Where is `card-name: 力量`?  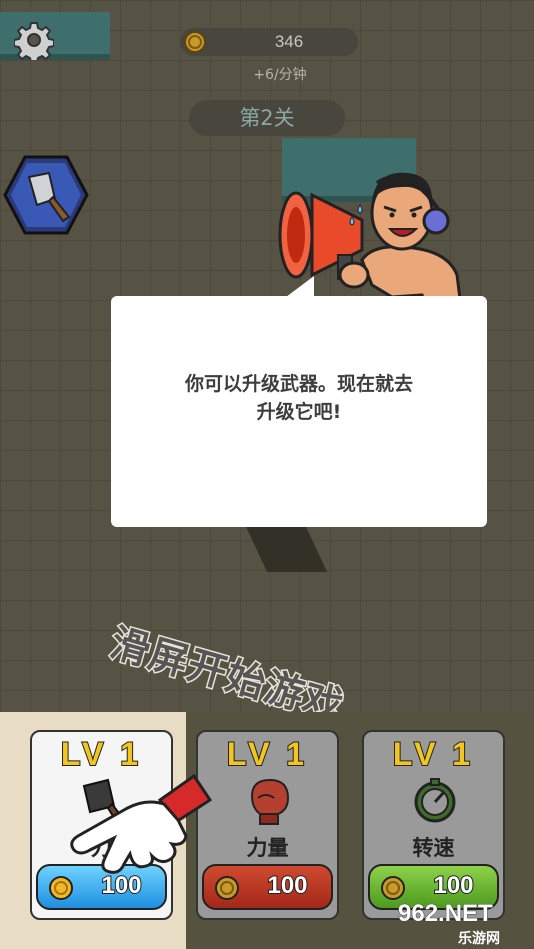
card-name: 力量 is located at coordinates (267, 848).